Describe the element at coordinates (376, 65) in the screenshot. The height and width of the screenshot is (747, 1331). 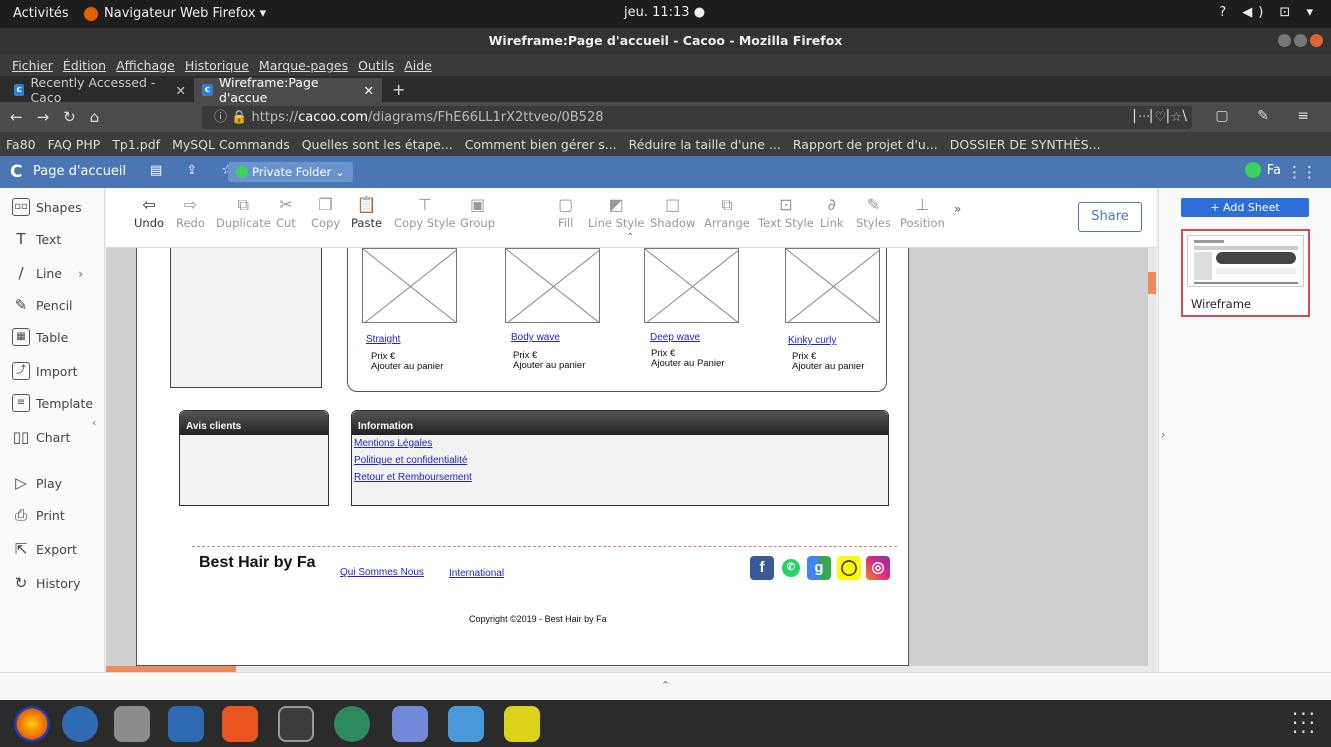
I see `menu-outils: Outils` at that location.